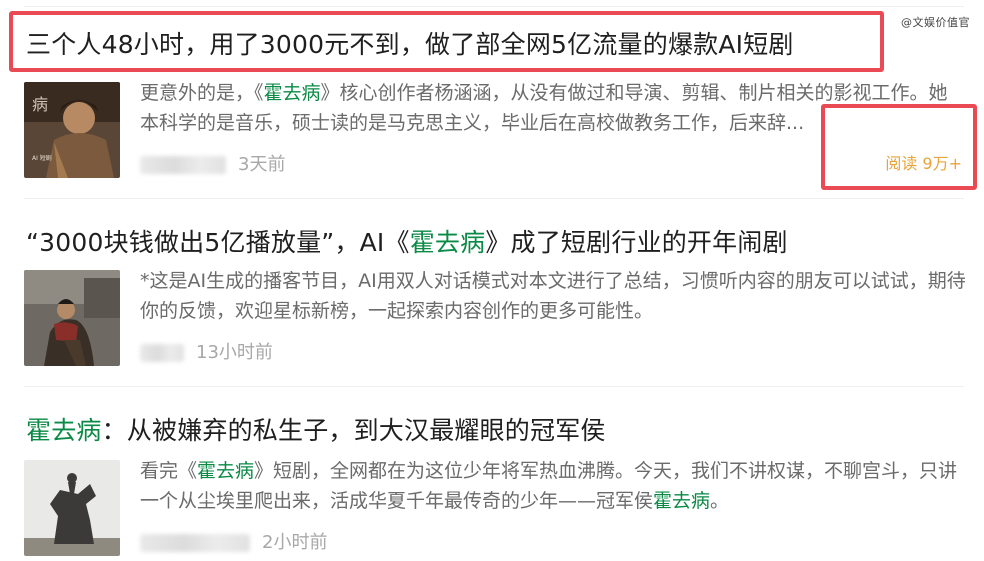  I want to click on svg-text: 病, so click(40, 104).